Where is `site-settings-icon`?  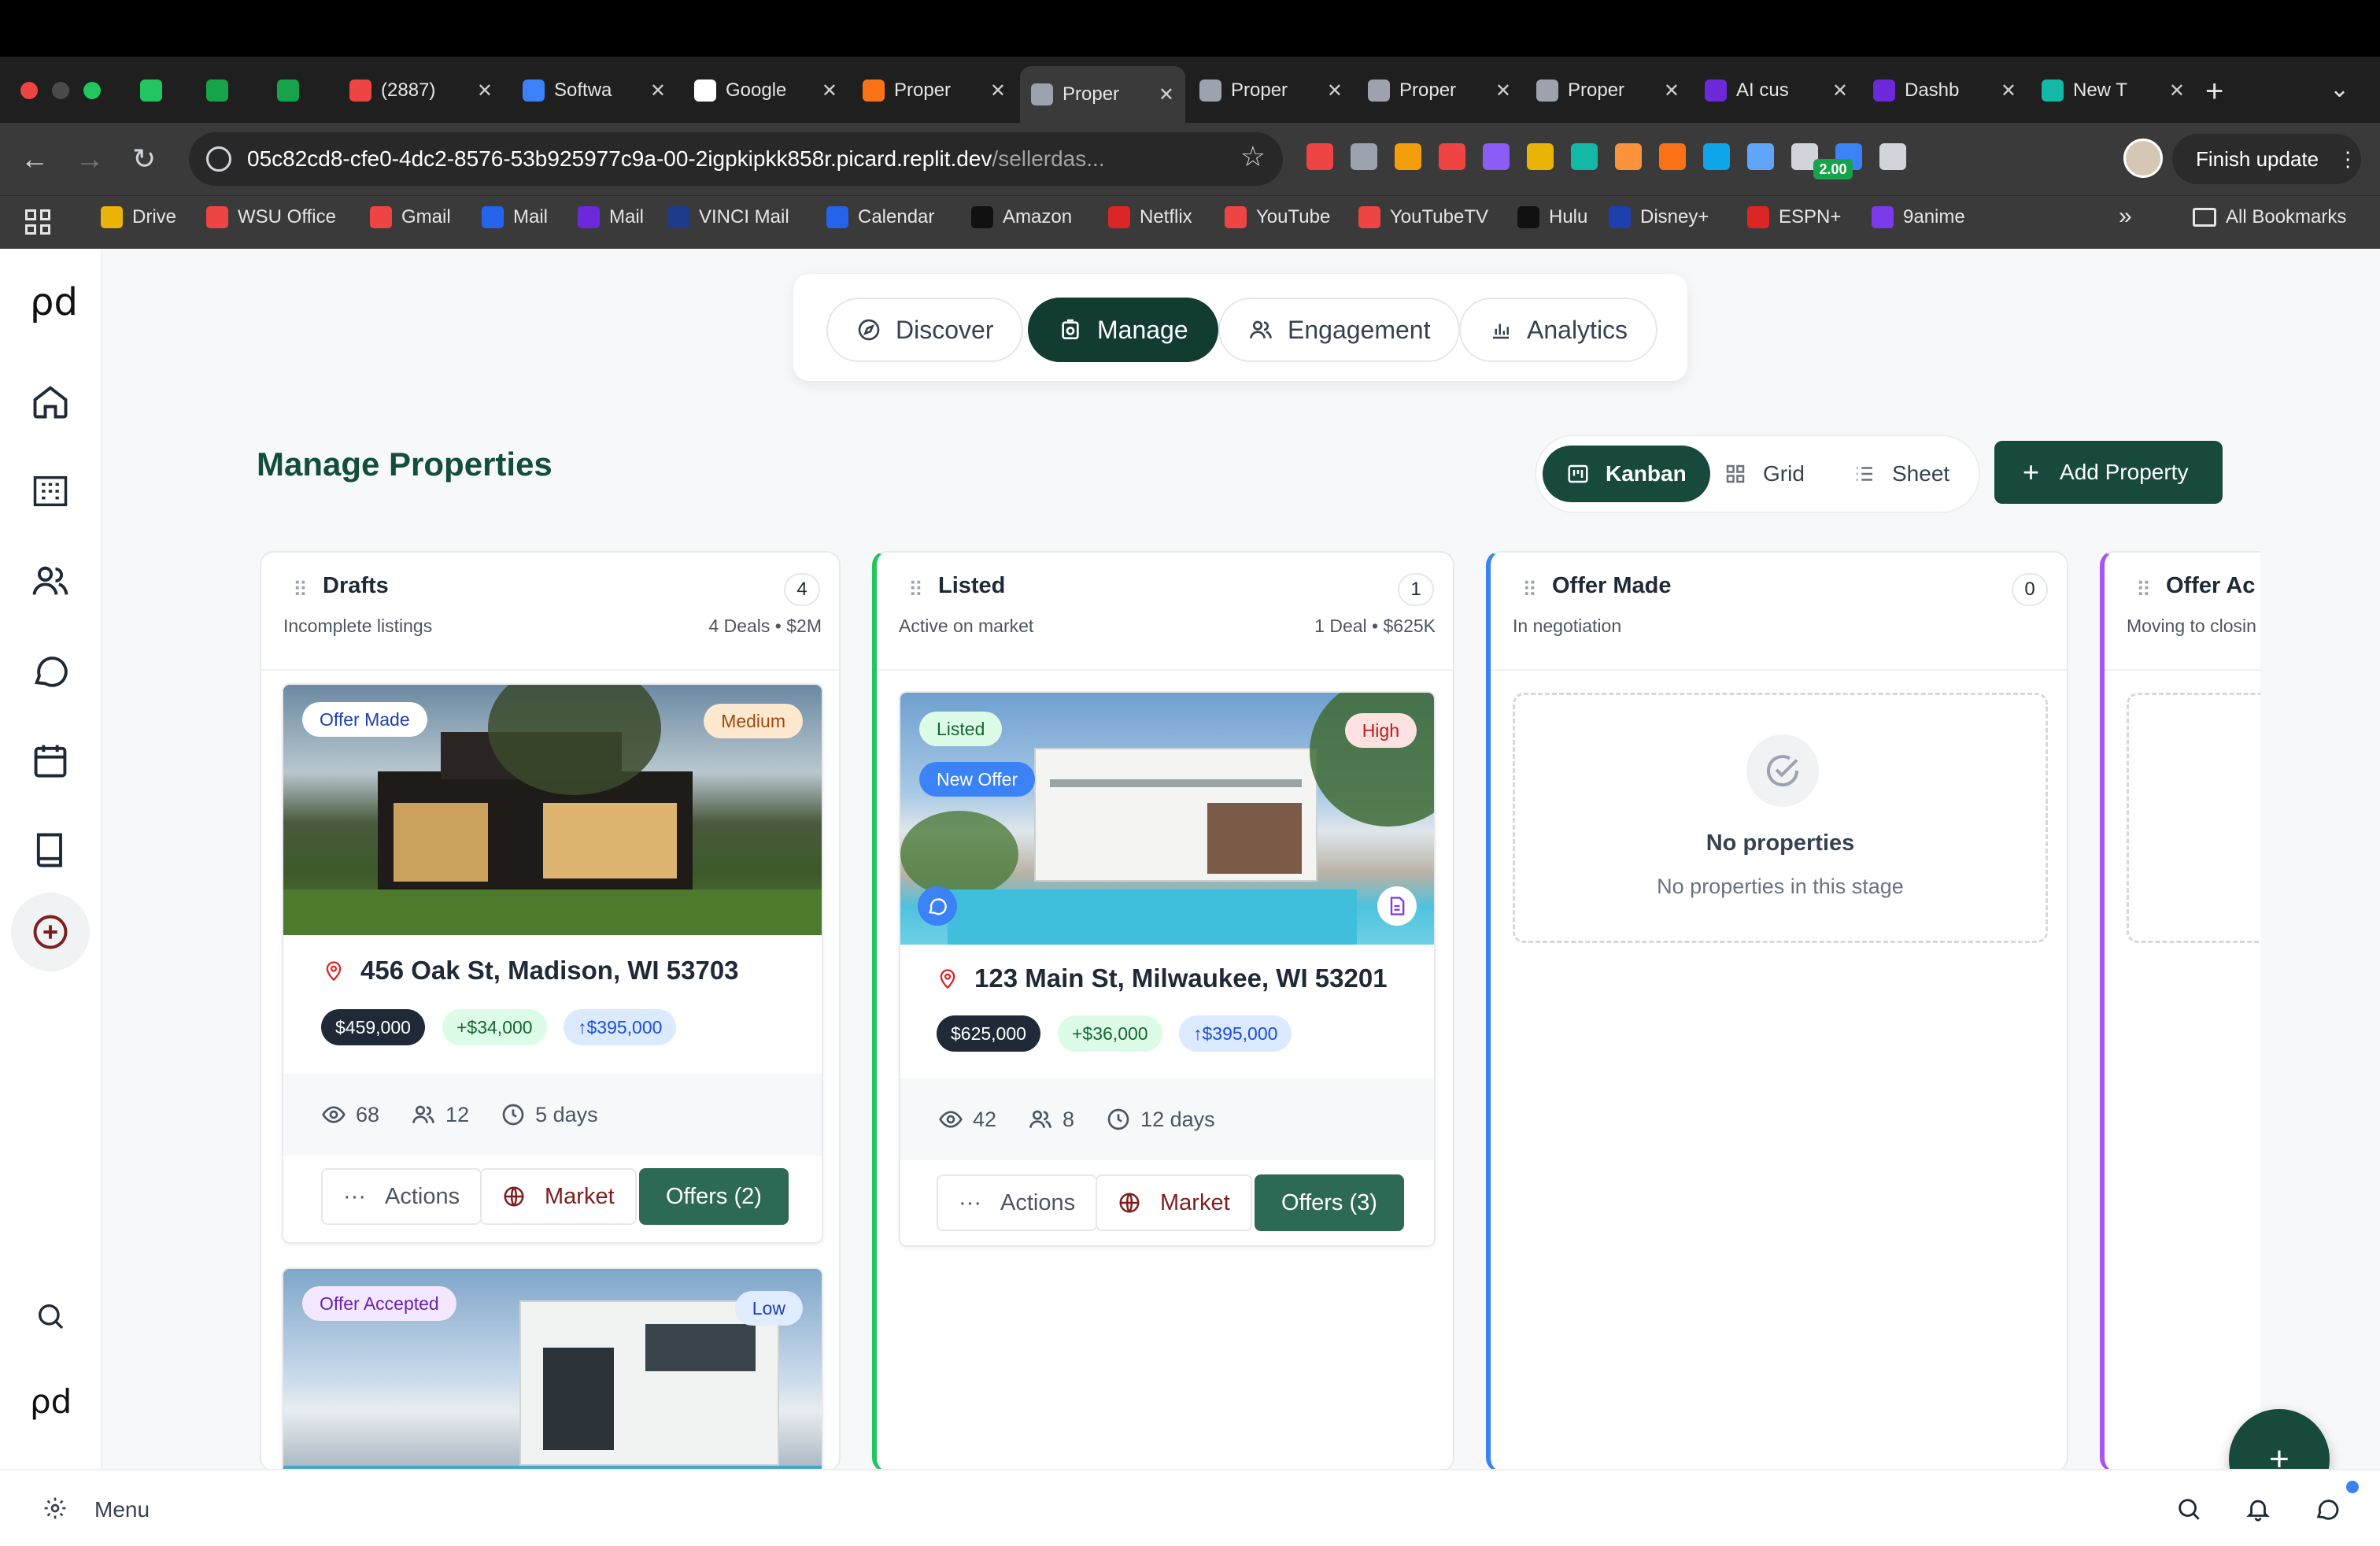
site-settings-icon is located at coordinates (219, 159).